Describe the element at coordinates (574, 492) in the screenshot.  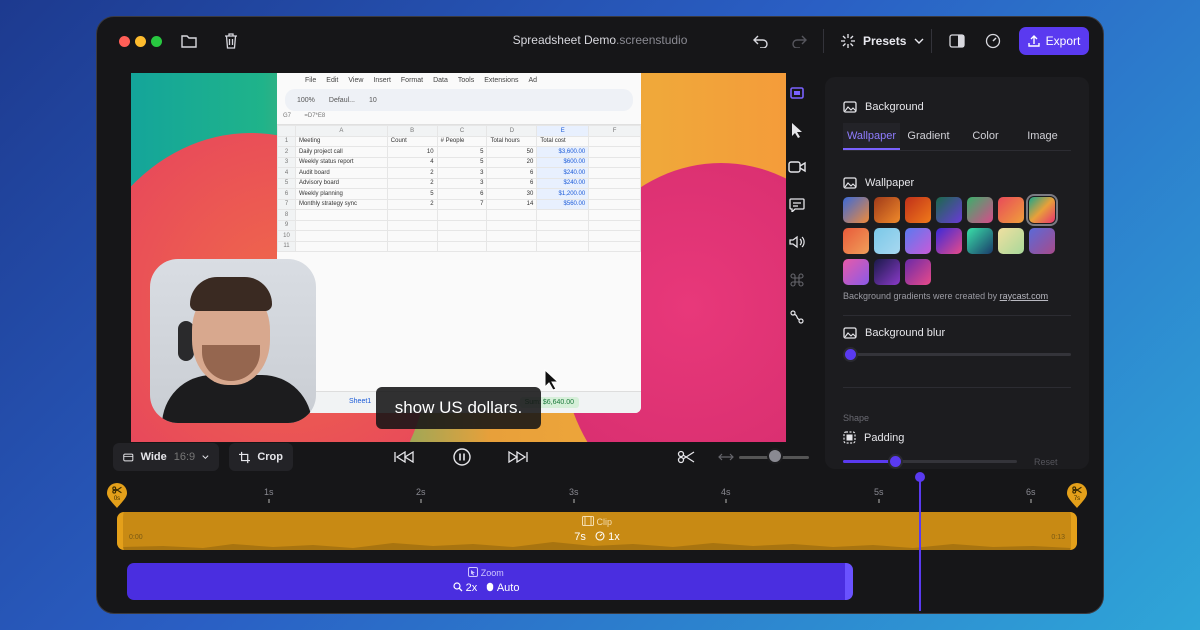
I see `ruler-label: 3s` at that location.